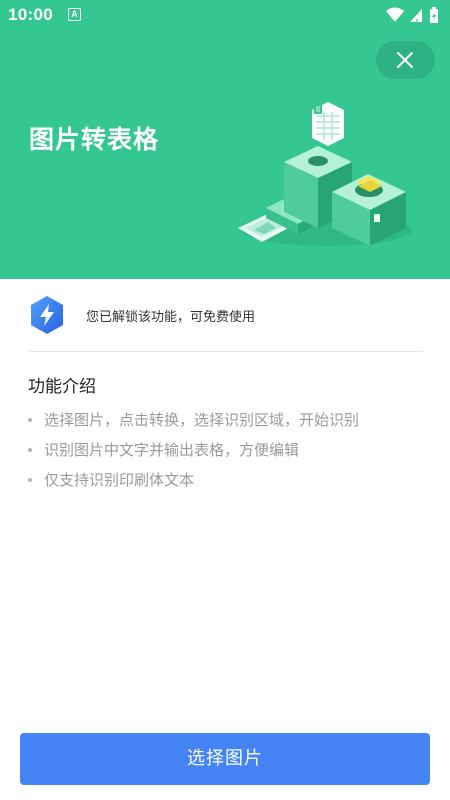 This screenshot has width=450, height=800. I want to click on status-icons: x, so click(412, 15).